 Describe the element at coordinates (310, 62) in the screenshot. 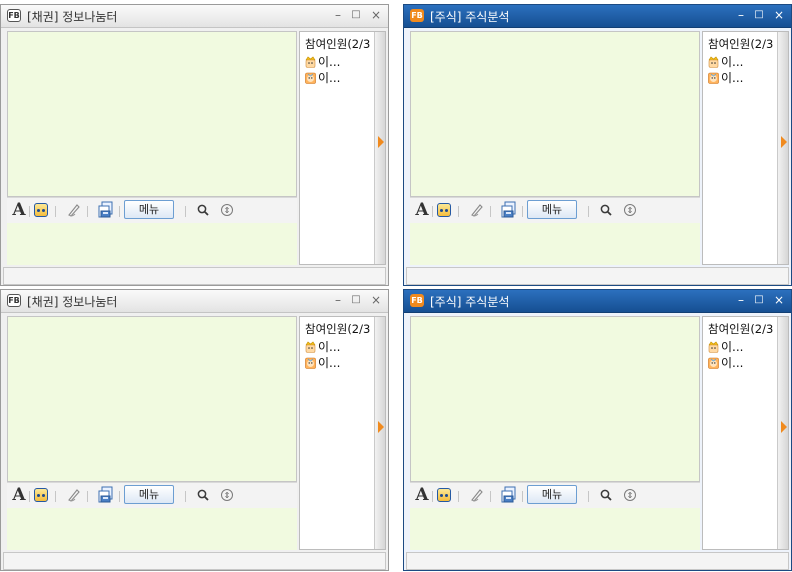

I see `crown-avatar-icon` at that location.